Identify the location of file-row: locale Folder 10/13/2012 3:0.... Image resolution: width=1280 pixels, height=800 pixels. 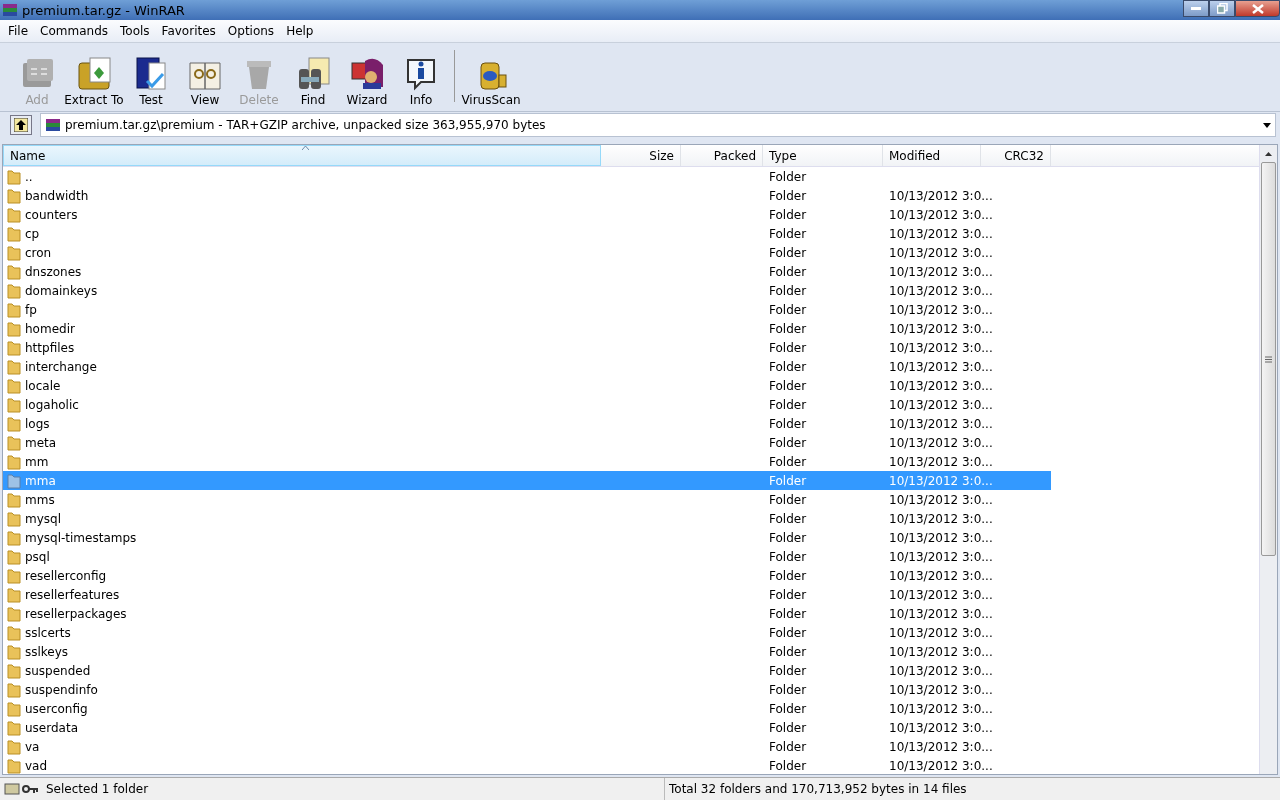
(527, 385).